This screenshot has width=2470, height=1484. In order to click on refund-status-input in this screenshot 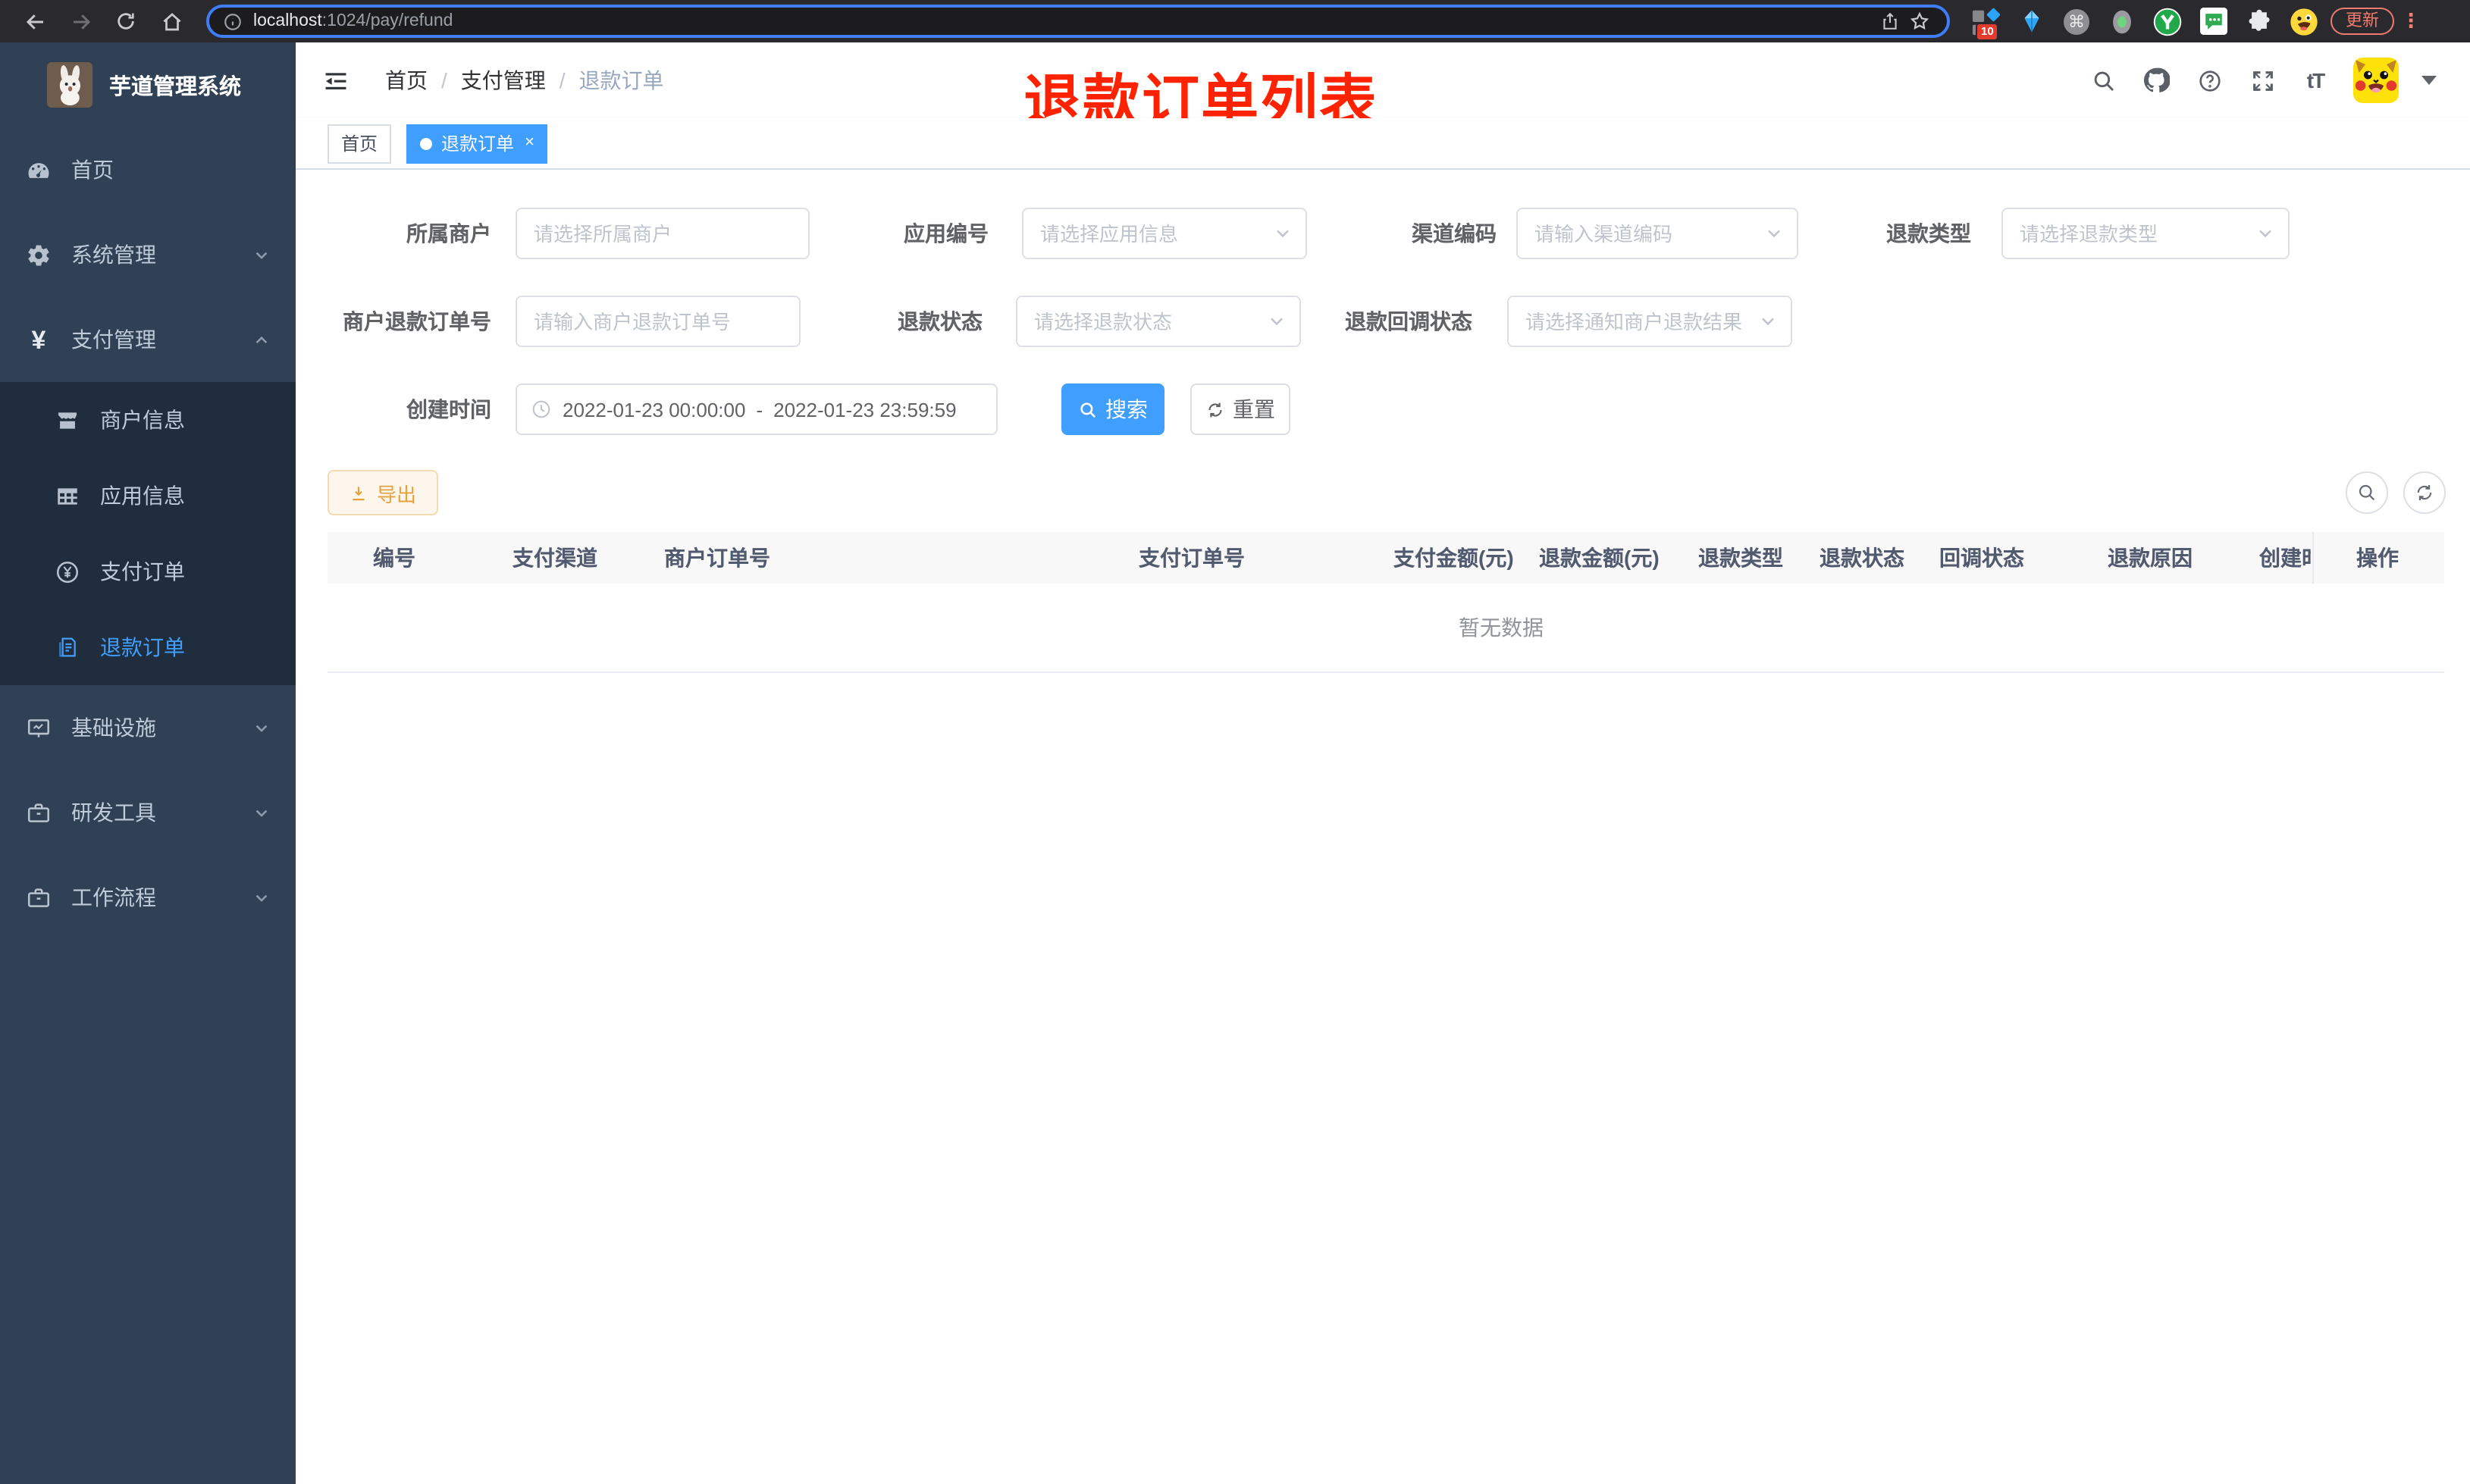, I will do `click(1158, 321)`.